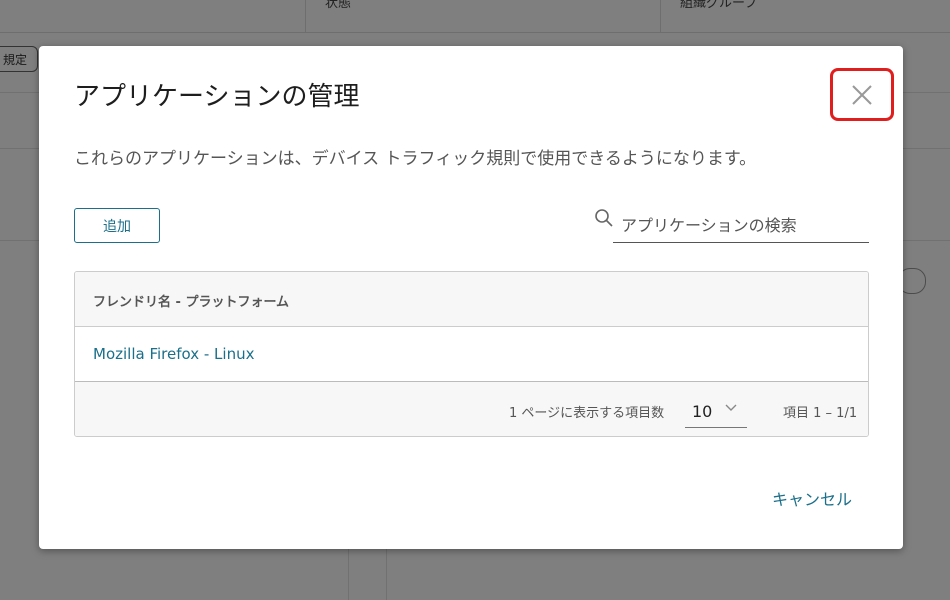  I want to click on close-button, so click(862, 94).